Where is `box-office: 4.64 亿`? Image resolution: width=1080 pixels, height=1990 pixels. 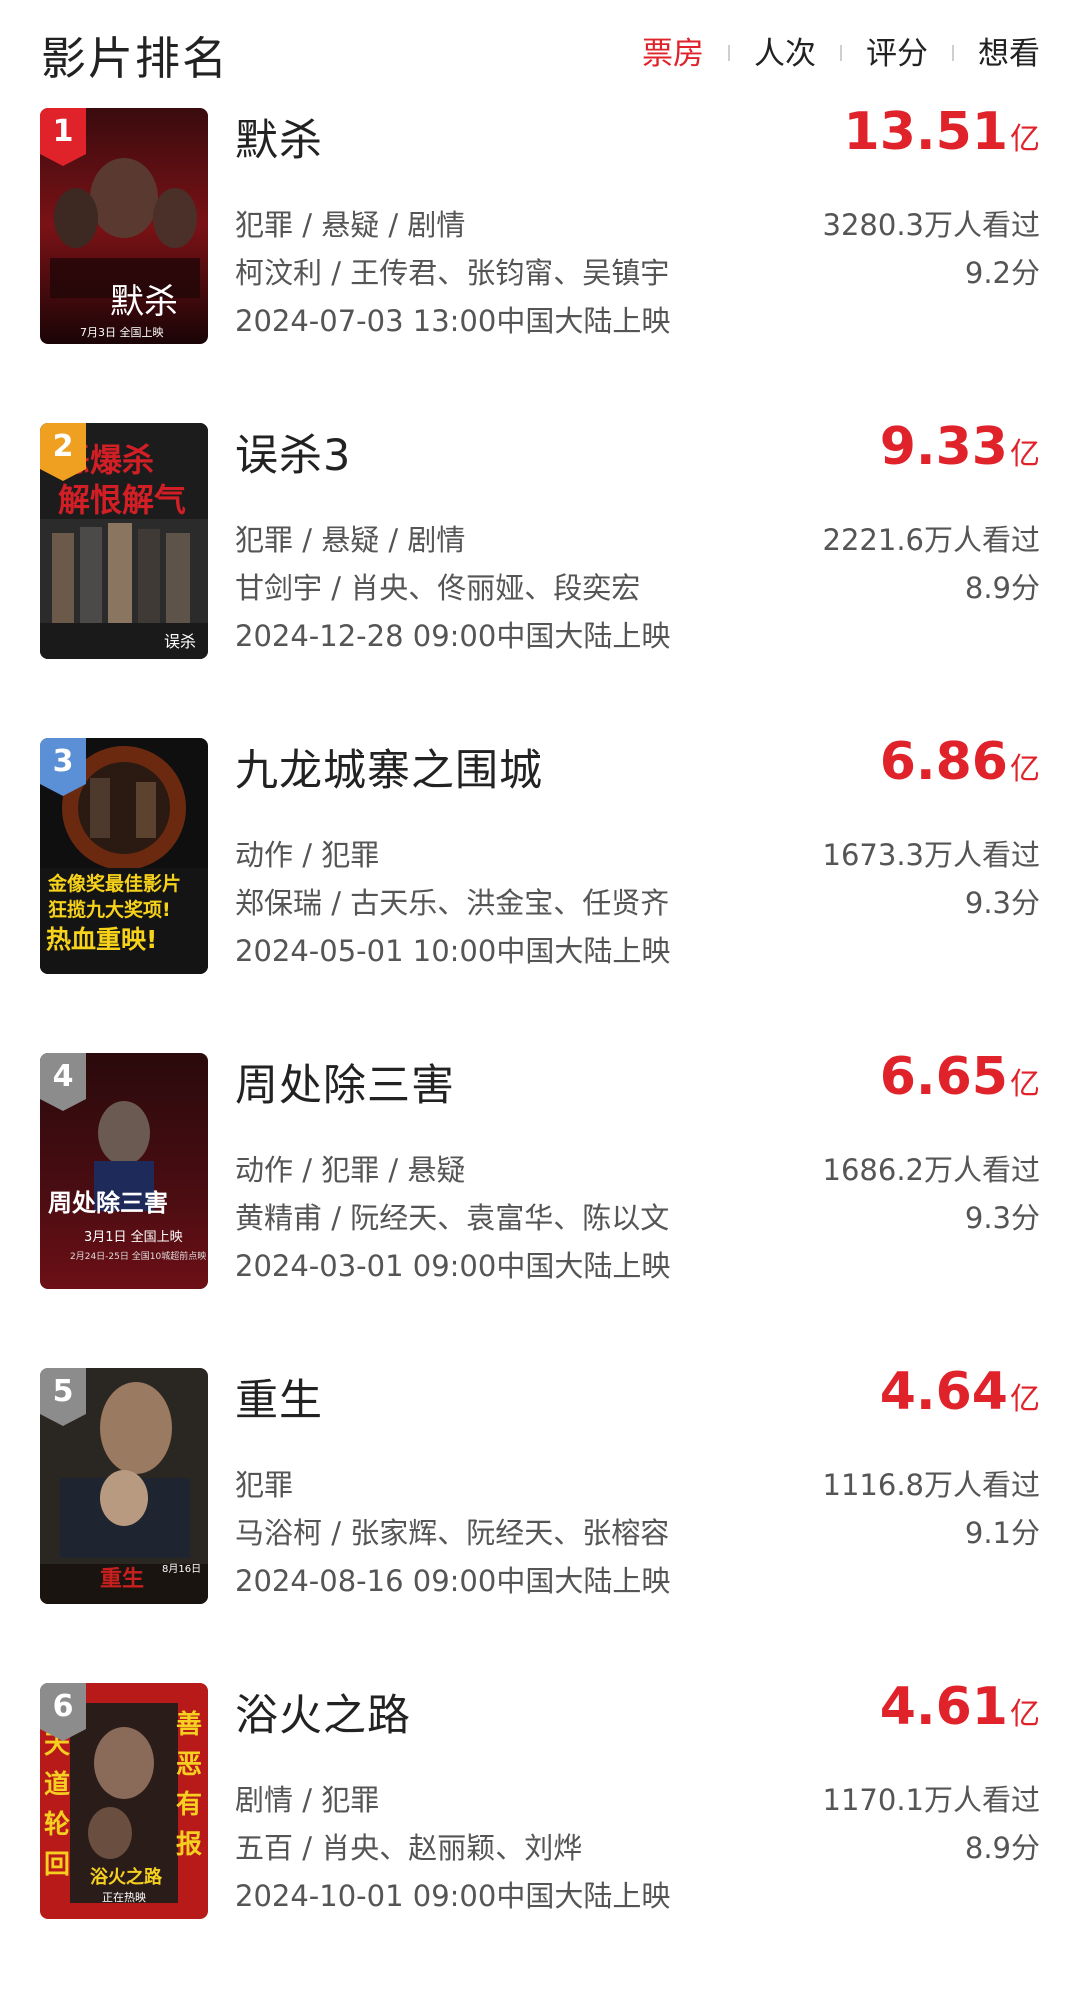 box-office: 4.64 亿 is located at coordinates (960, 1392).